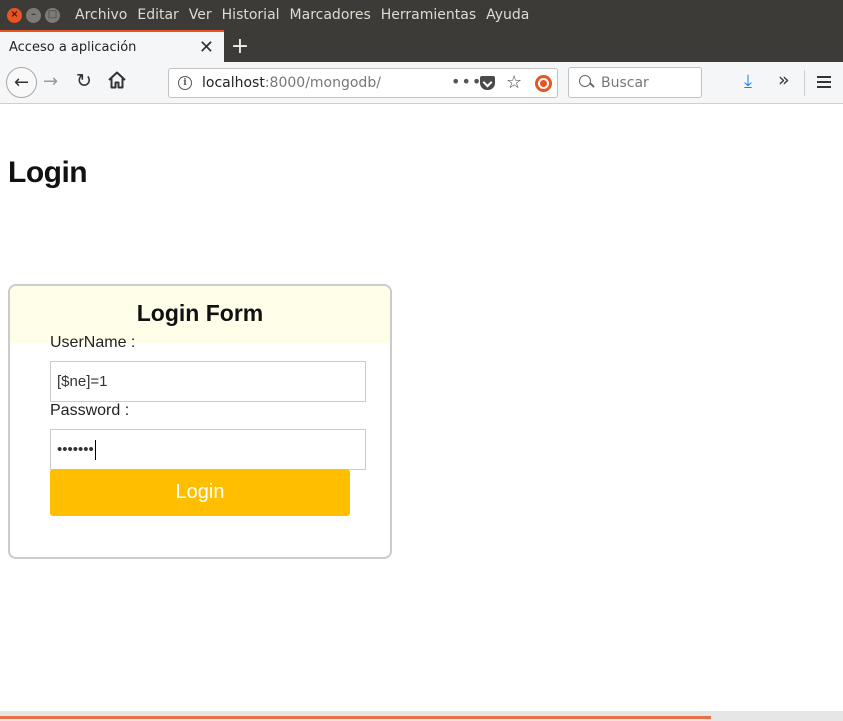 The width and height of the screenshot is (843, 721). What do you see at coordinates (200, 15) in the screenshot?
I see `menu-ver: Ver` at bounding box center [200, 15].